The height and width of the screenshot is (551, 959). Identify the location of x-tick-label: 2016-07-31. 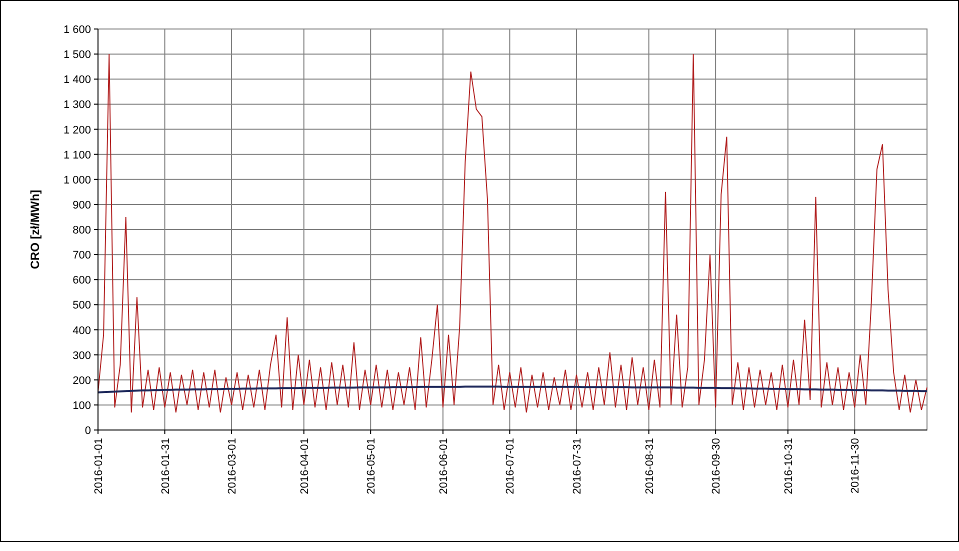
(577, 466).